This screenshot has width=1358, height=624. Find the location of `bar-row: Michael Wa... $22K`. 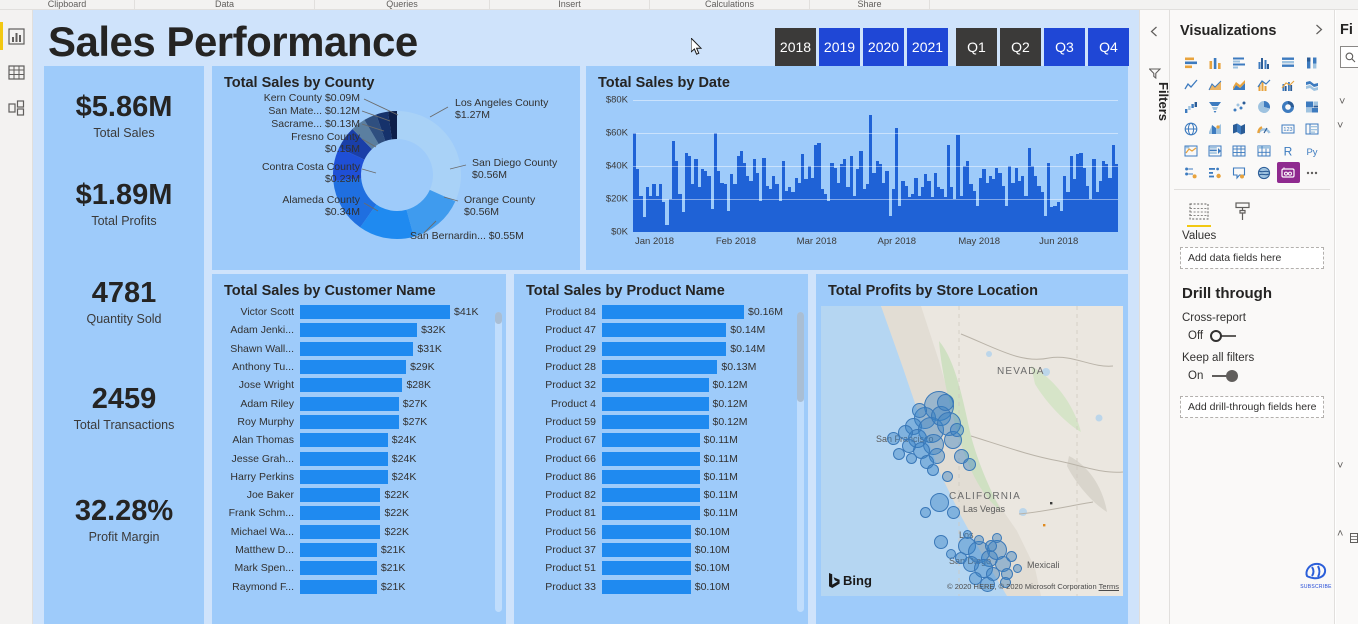

bar-row: Michael Wa... $22K is located at coordinates (358, 532).